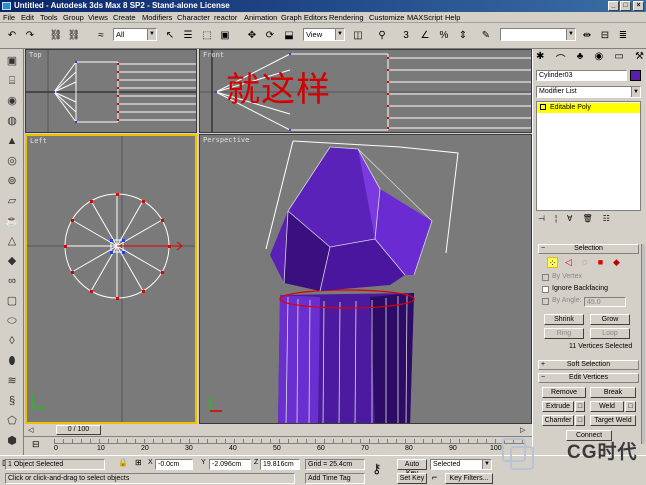  I want to click on menu-character: Character, so click(193, 17).